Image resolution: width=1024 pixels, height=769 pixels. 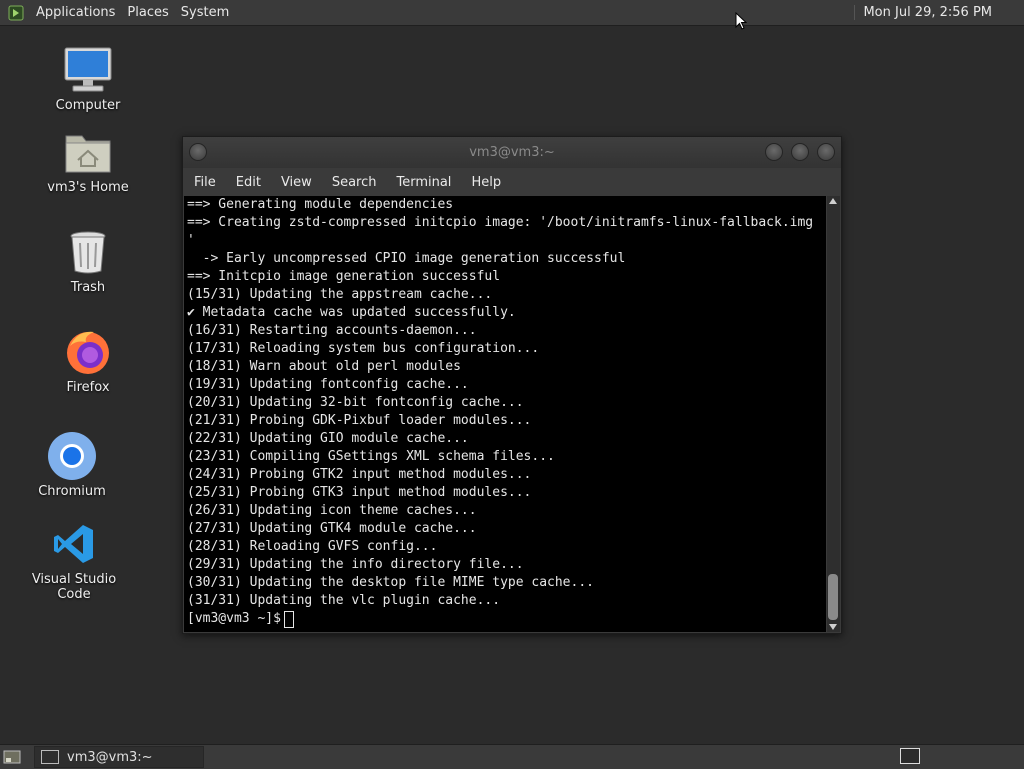 What do you see at coordinates (17, 13) in the screenshot?
I see `distro-logo-icon` at bounding box center [17, 13].